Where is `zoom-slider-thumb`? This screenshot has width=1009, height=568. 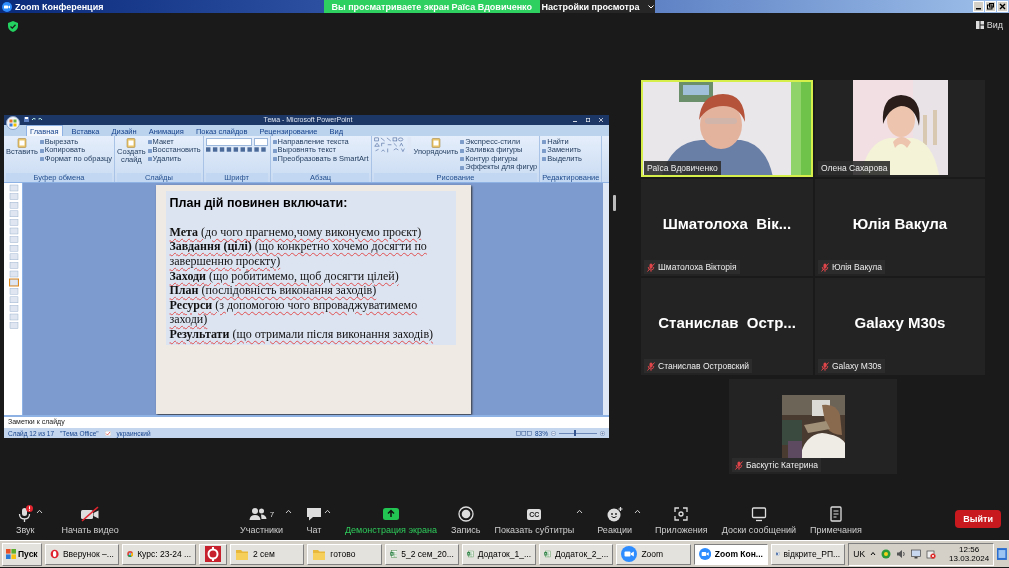
zoom-slider-thumb is located at coordinates (574, 433).